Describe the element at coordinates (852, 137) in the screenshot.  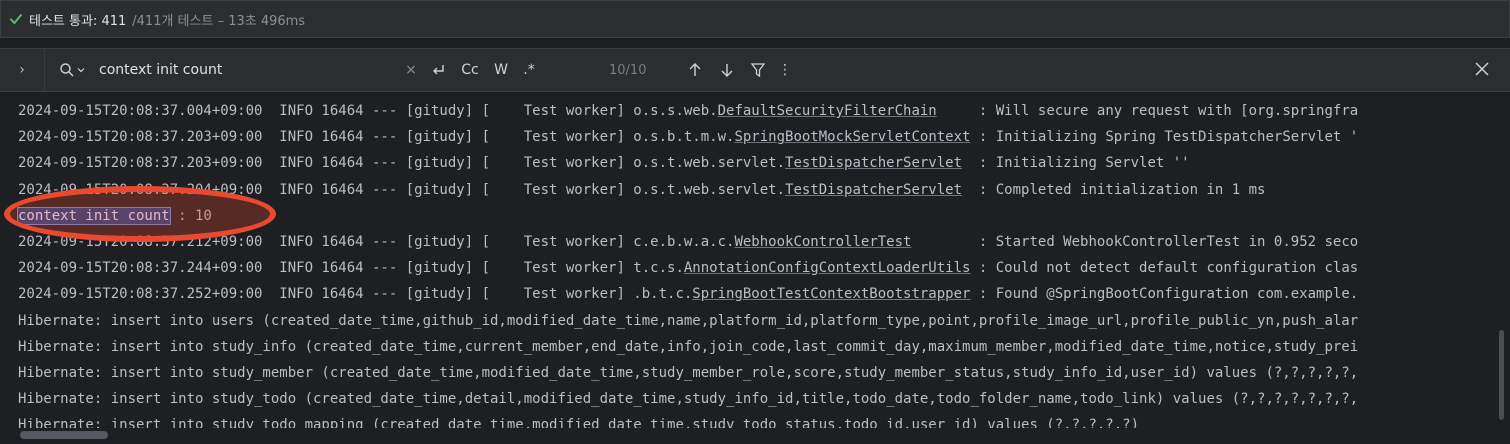
I see `class-link: SpringBootMockServletContext` at that location.